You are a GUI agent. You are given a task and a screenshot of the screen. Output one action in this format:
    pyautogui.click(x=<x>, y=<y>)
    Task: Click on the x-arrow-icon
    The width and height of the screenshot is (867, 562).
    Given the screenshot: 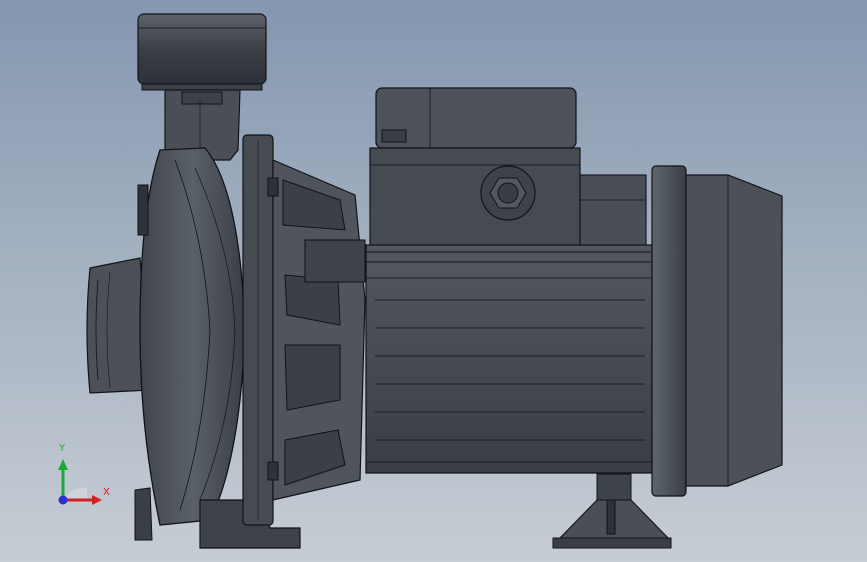 What is the action you would take?
    pyautogui.click(x=97, y=500)
    